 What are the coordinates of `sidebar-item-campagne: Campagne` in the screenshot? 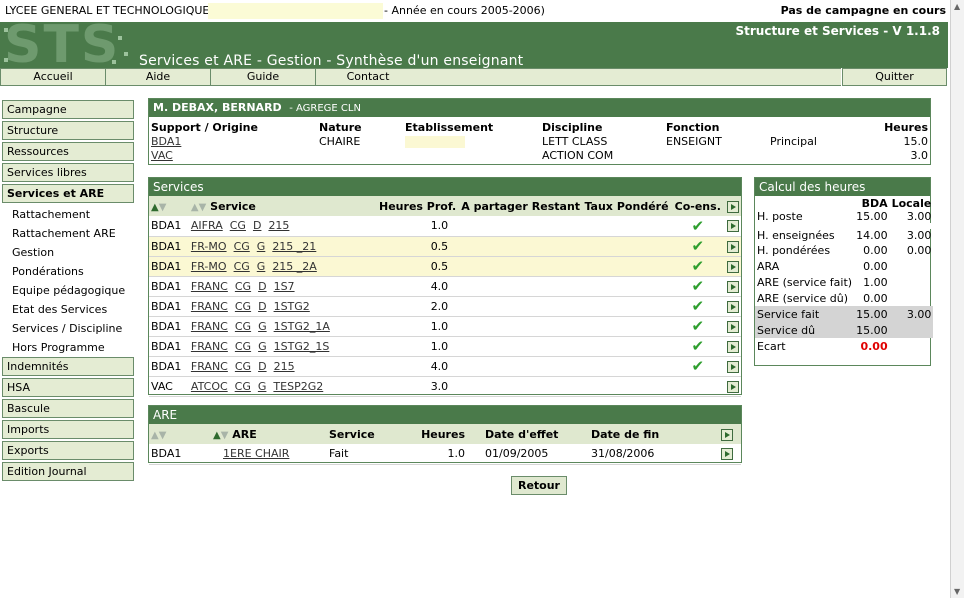 It's located at (68, 109).